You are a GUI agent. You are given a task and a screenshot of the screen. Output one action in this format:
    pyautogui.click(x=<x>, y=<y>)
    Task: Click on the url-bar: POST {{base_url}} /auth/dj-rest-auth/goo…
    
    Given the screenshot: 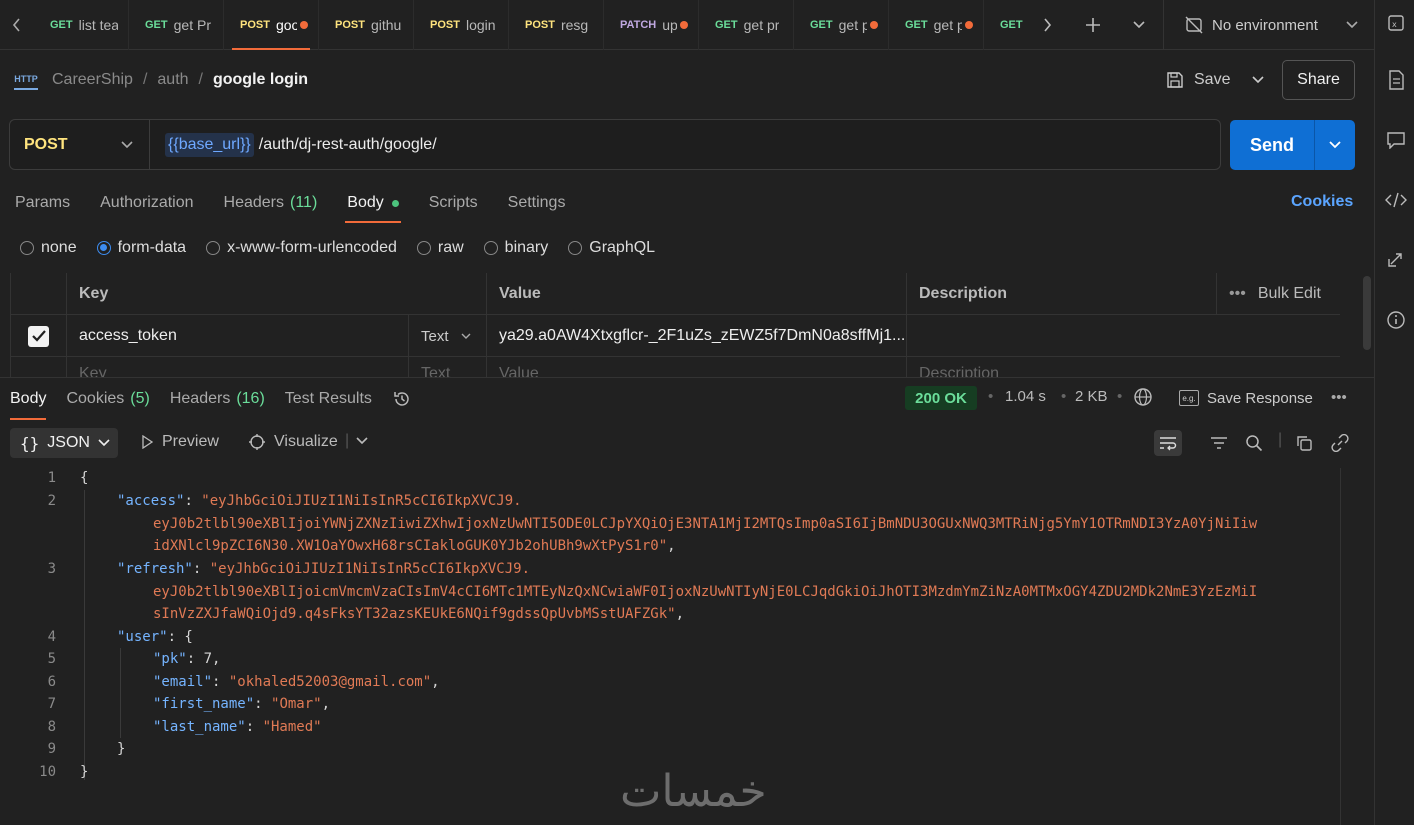 What is the action you would take?
    pyautogui.click(x=615, y=144)
    